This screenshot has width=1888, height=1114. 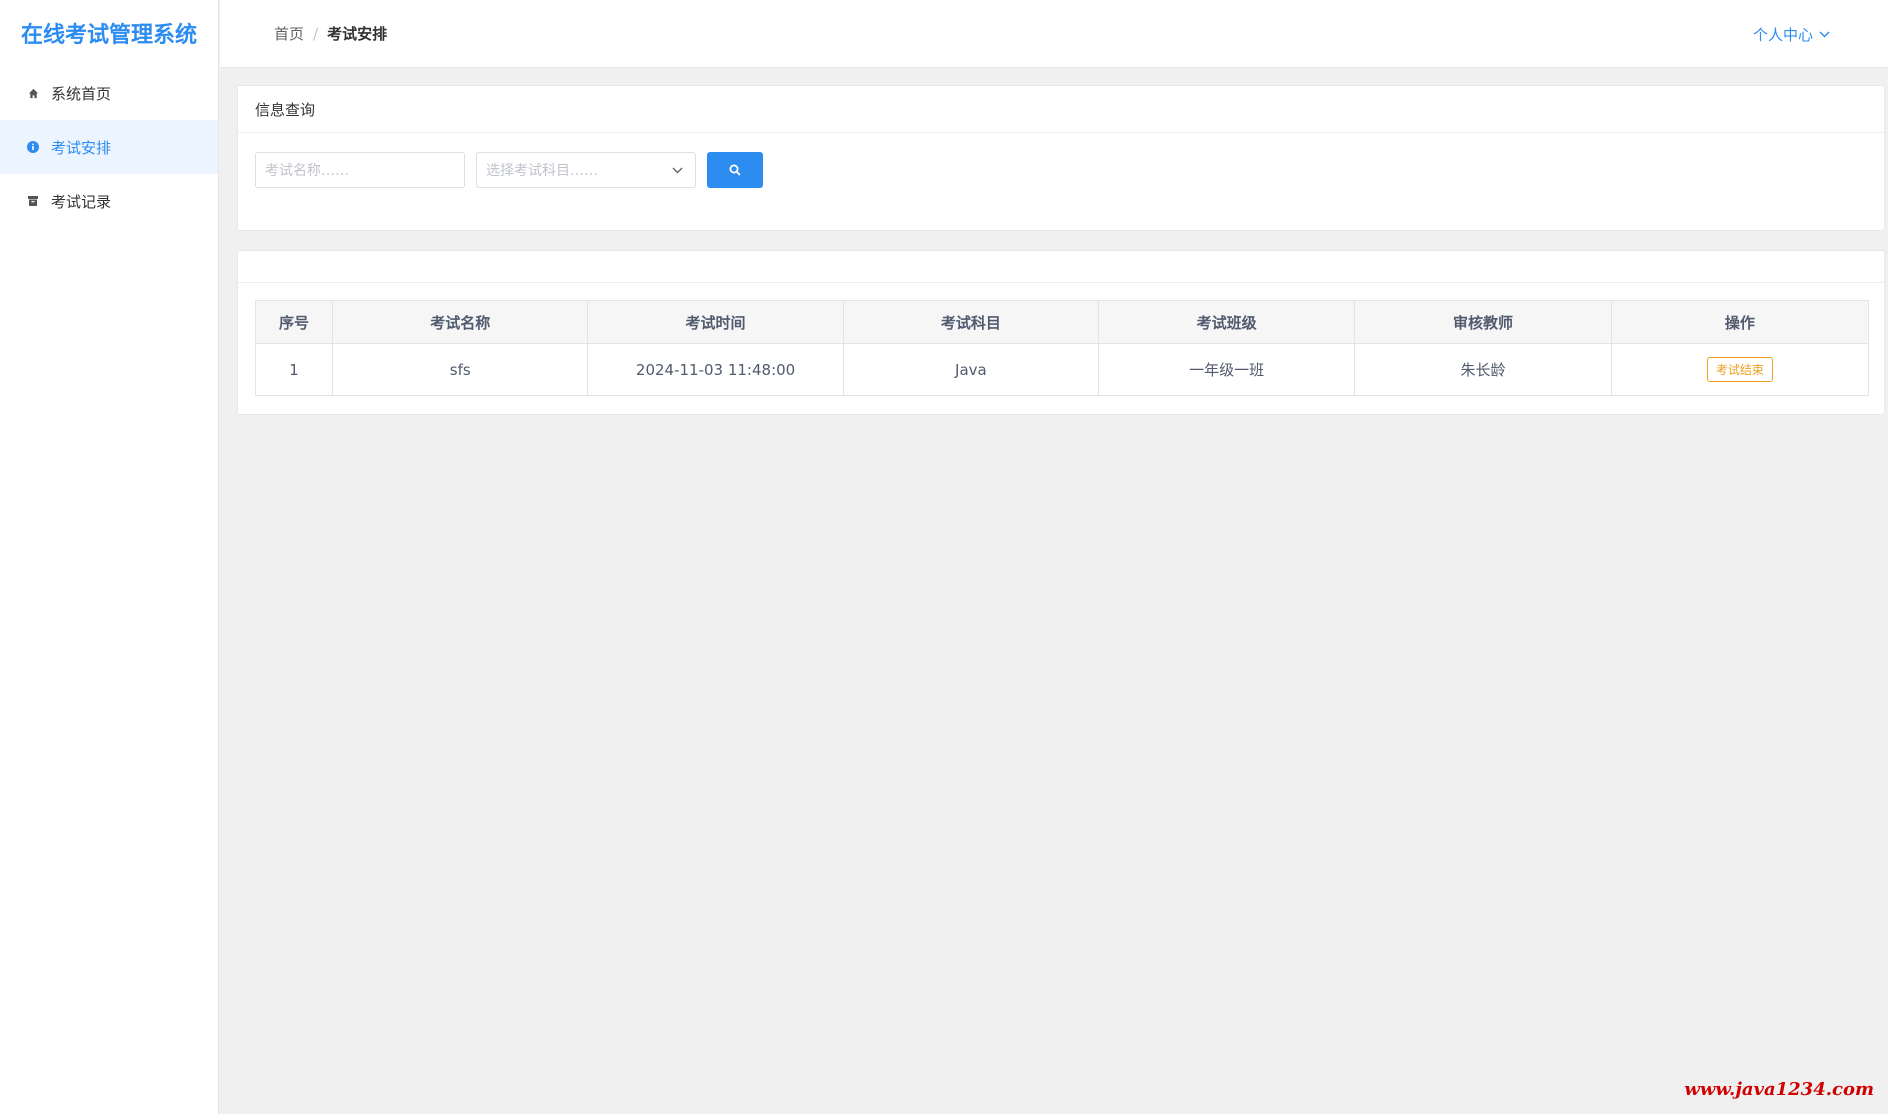 What do you see at coordinates (715, 322) in the screenshot?
I see `column-header-time: 考试时间` at bounding box center [715, 322].